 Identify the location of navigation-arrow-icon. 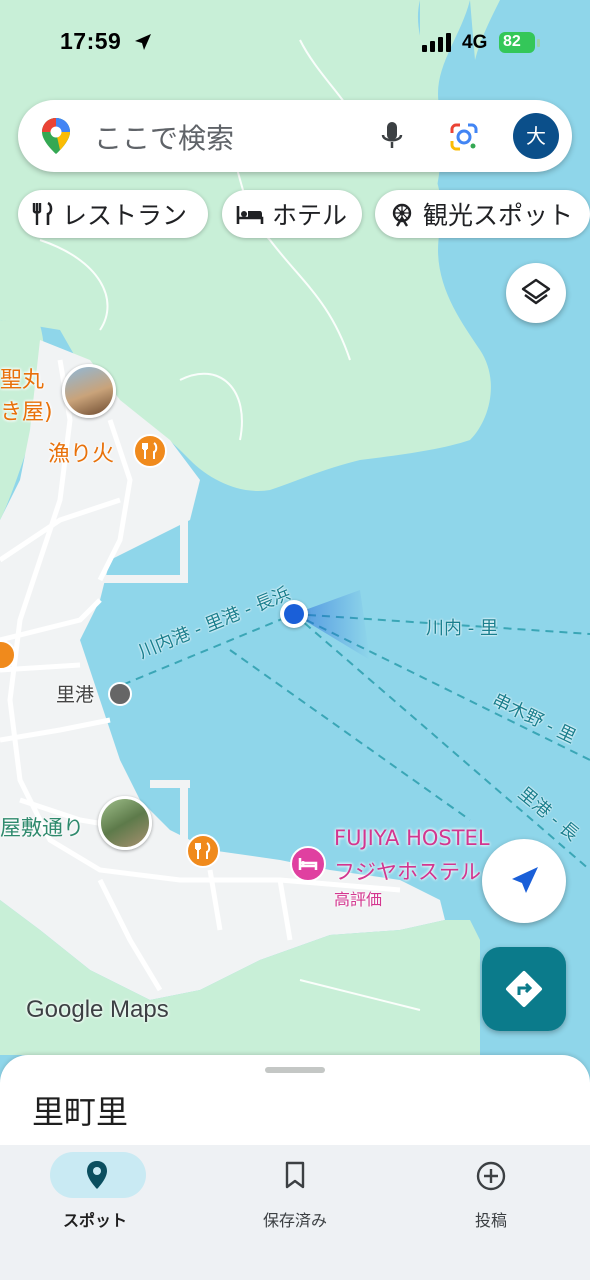
(525, 880).